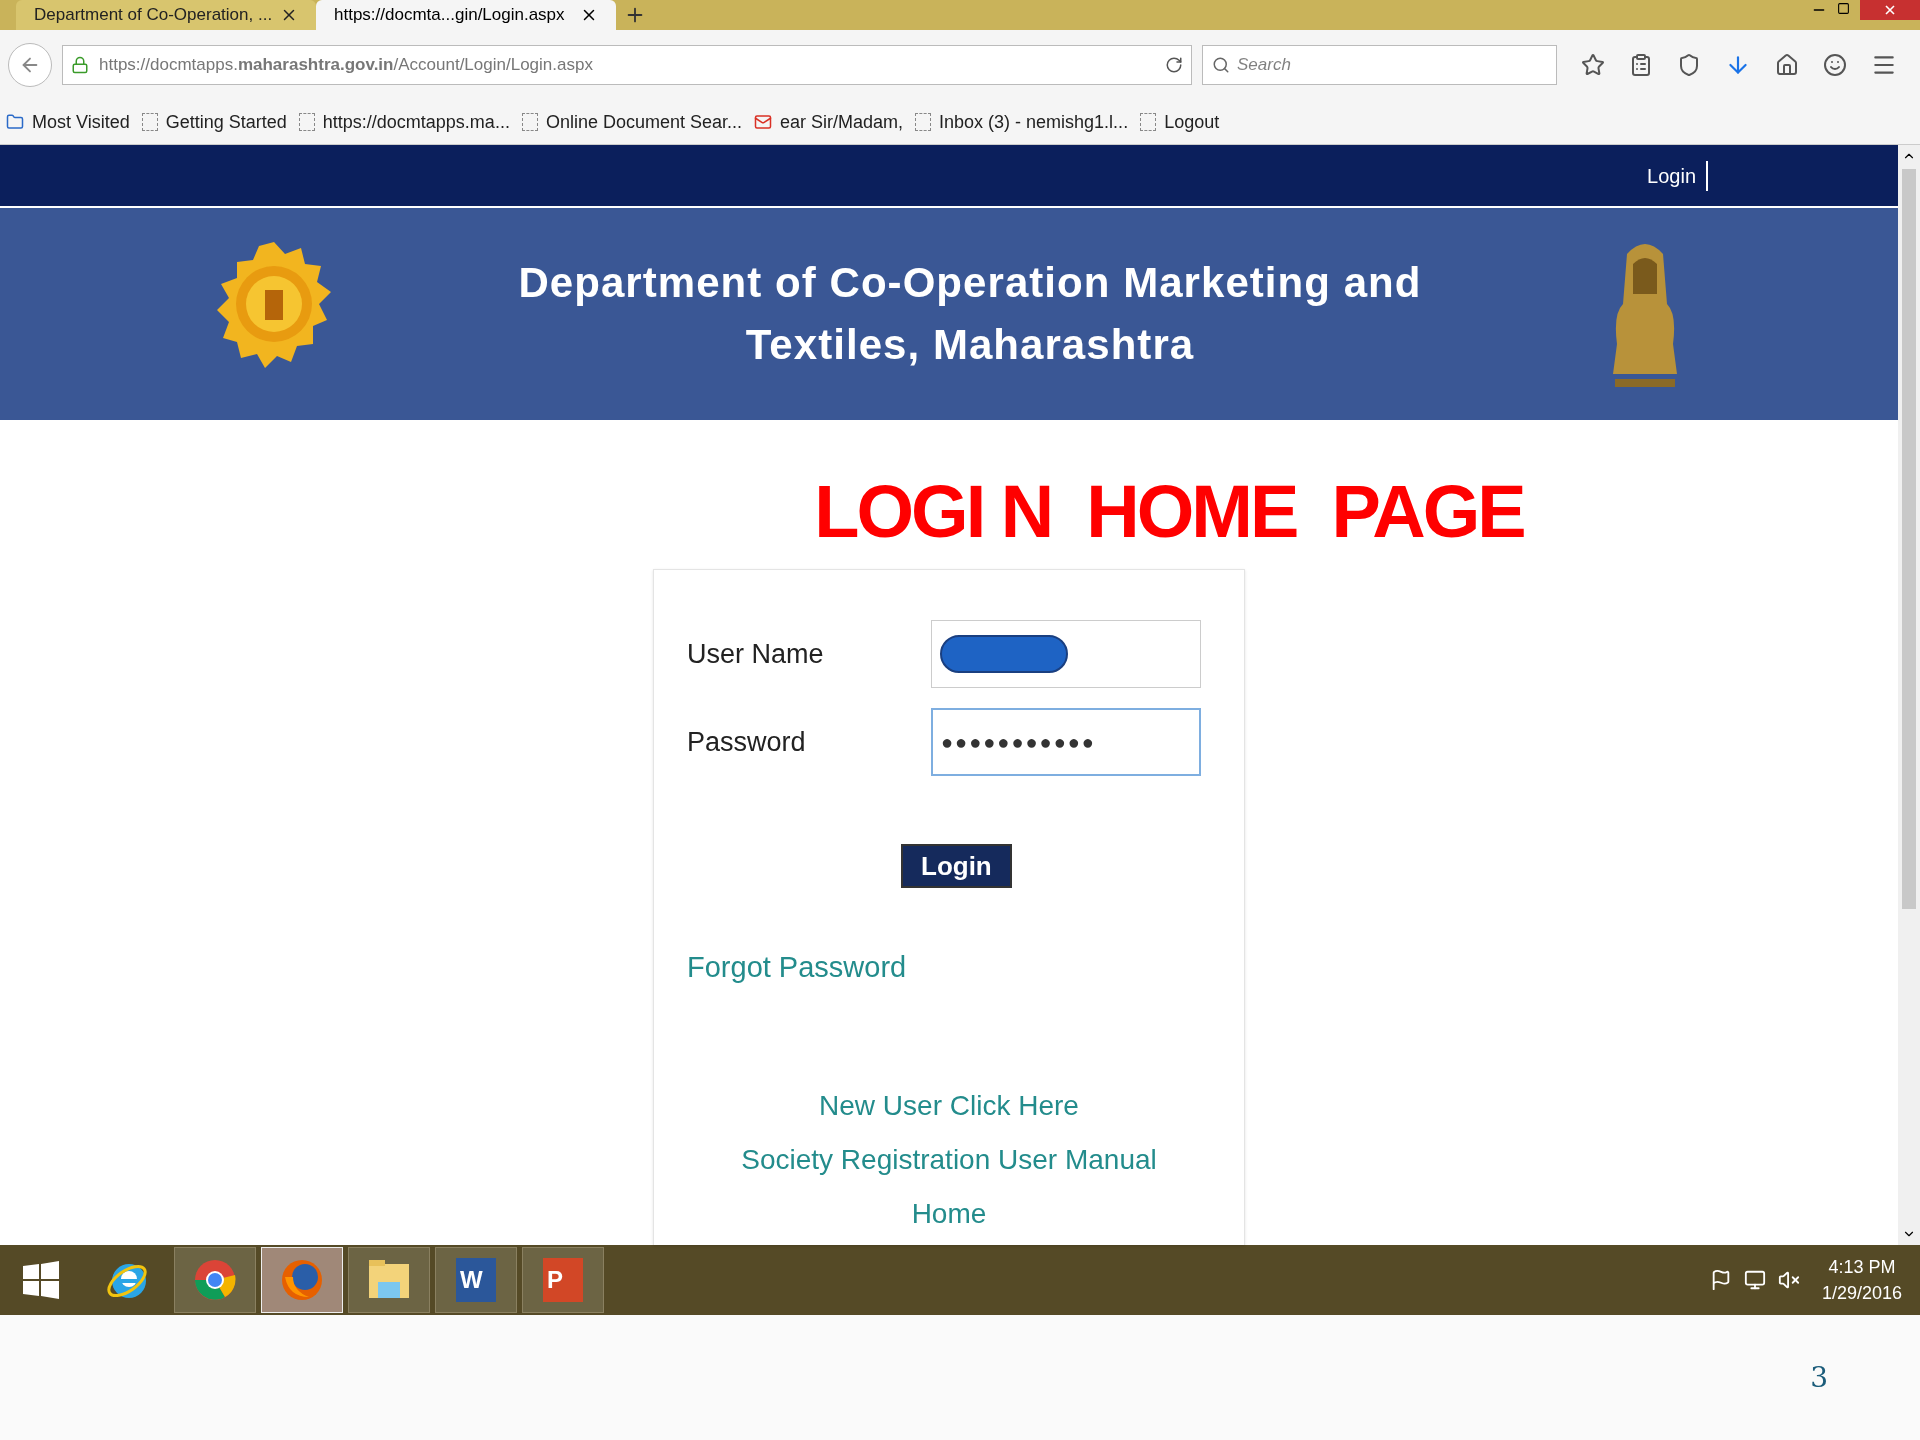 This screenshot has width=1920, height=1440. I want to click on browser-tab: https://docmta...gin/Login.aspx, so click(466, 15).